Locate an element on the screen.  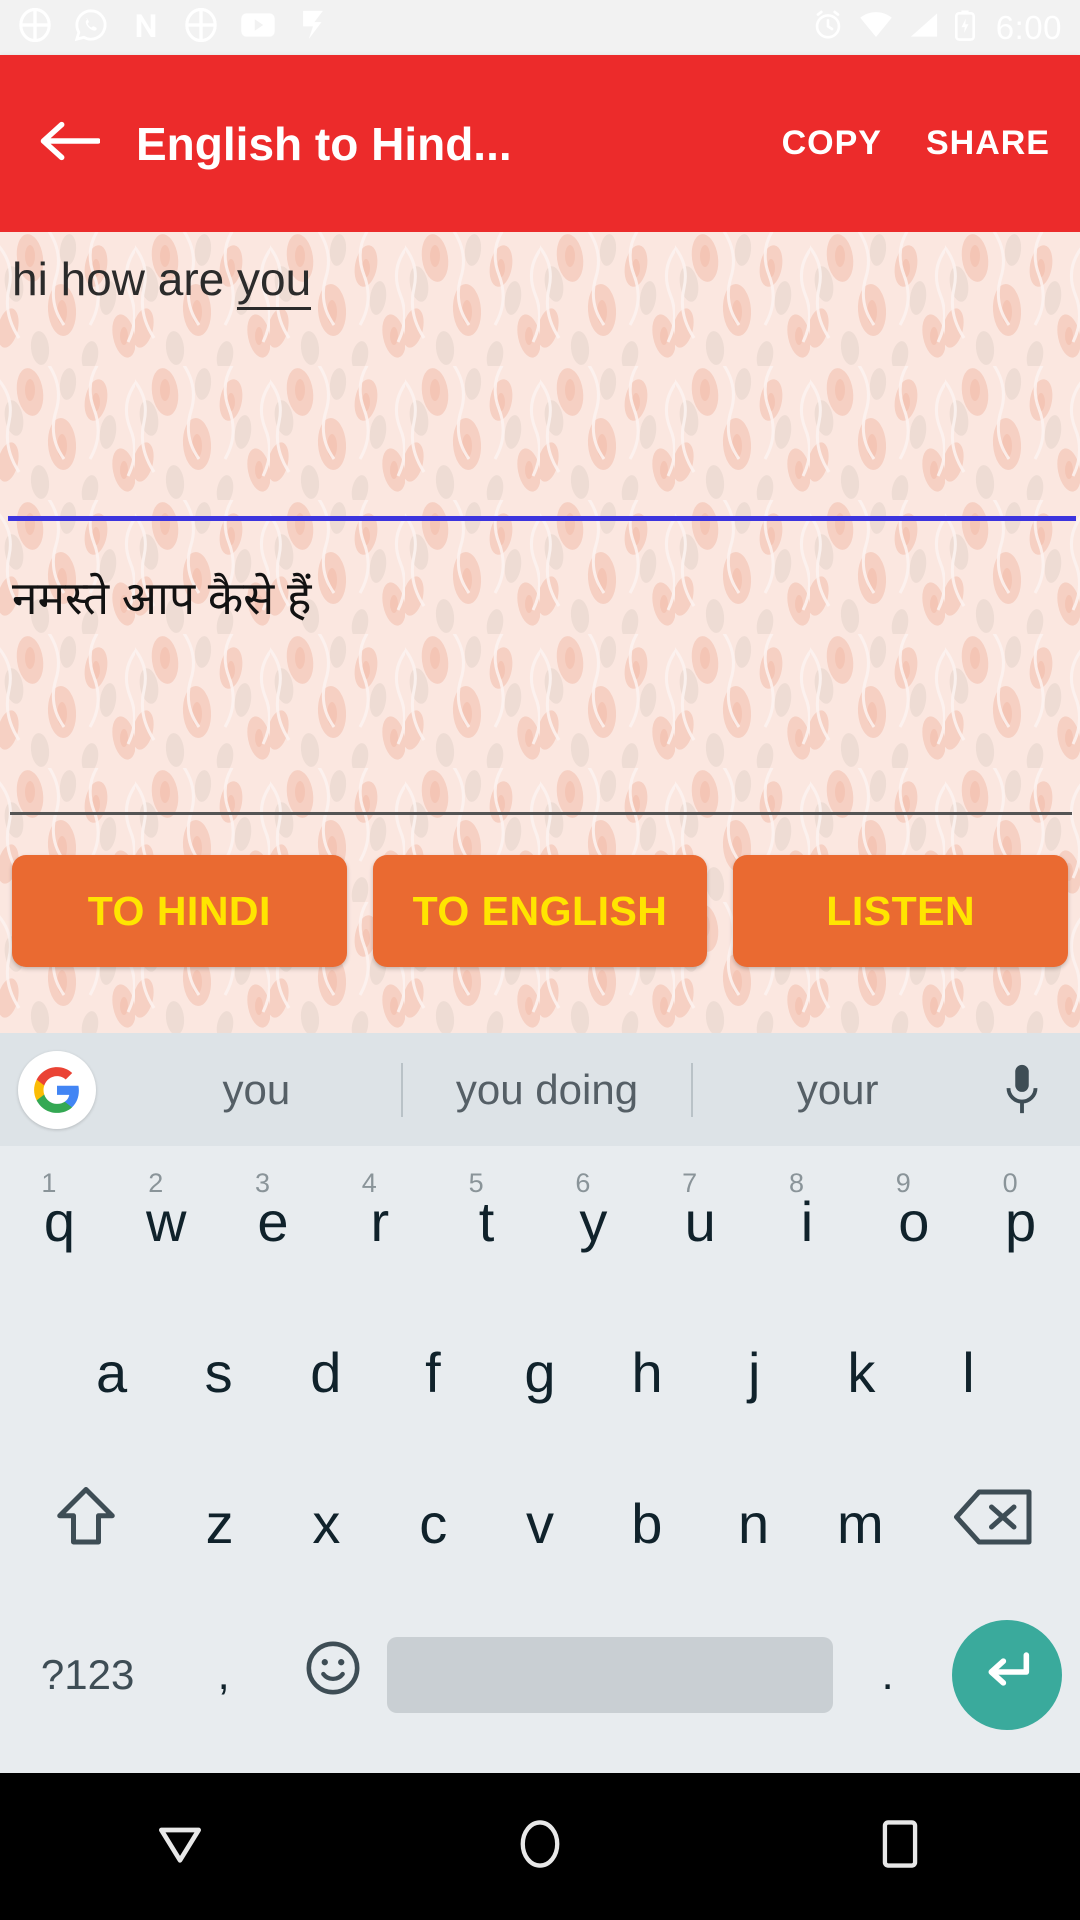
backspace-icon is located at coordinates (993, 1523).